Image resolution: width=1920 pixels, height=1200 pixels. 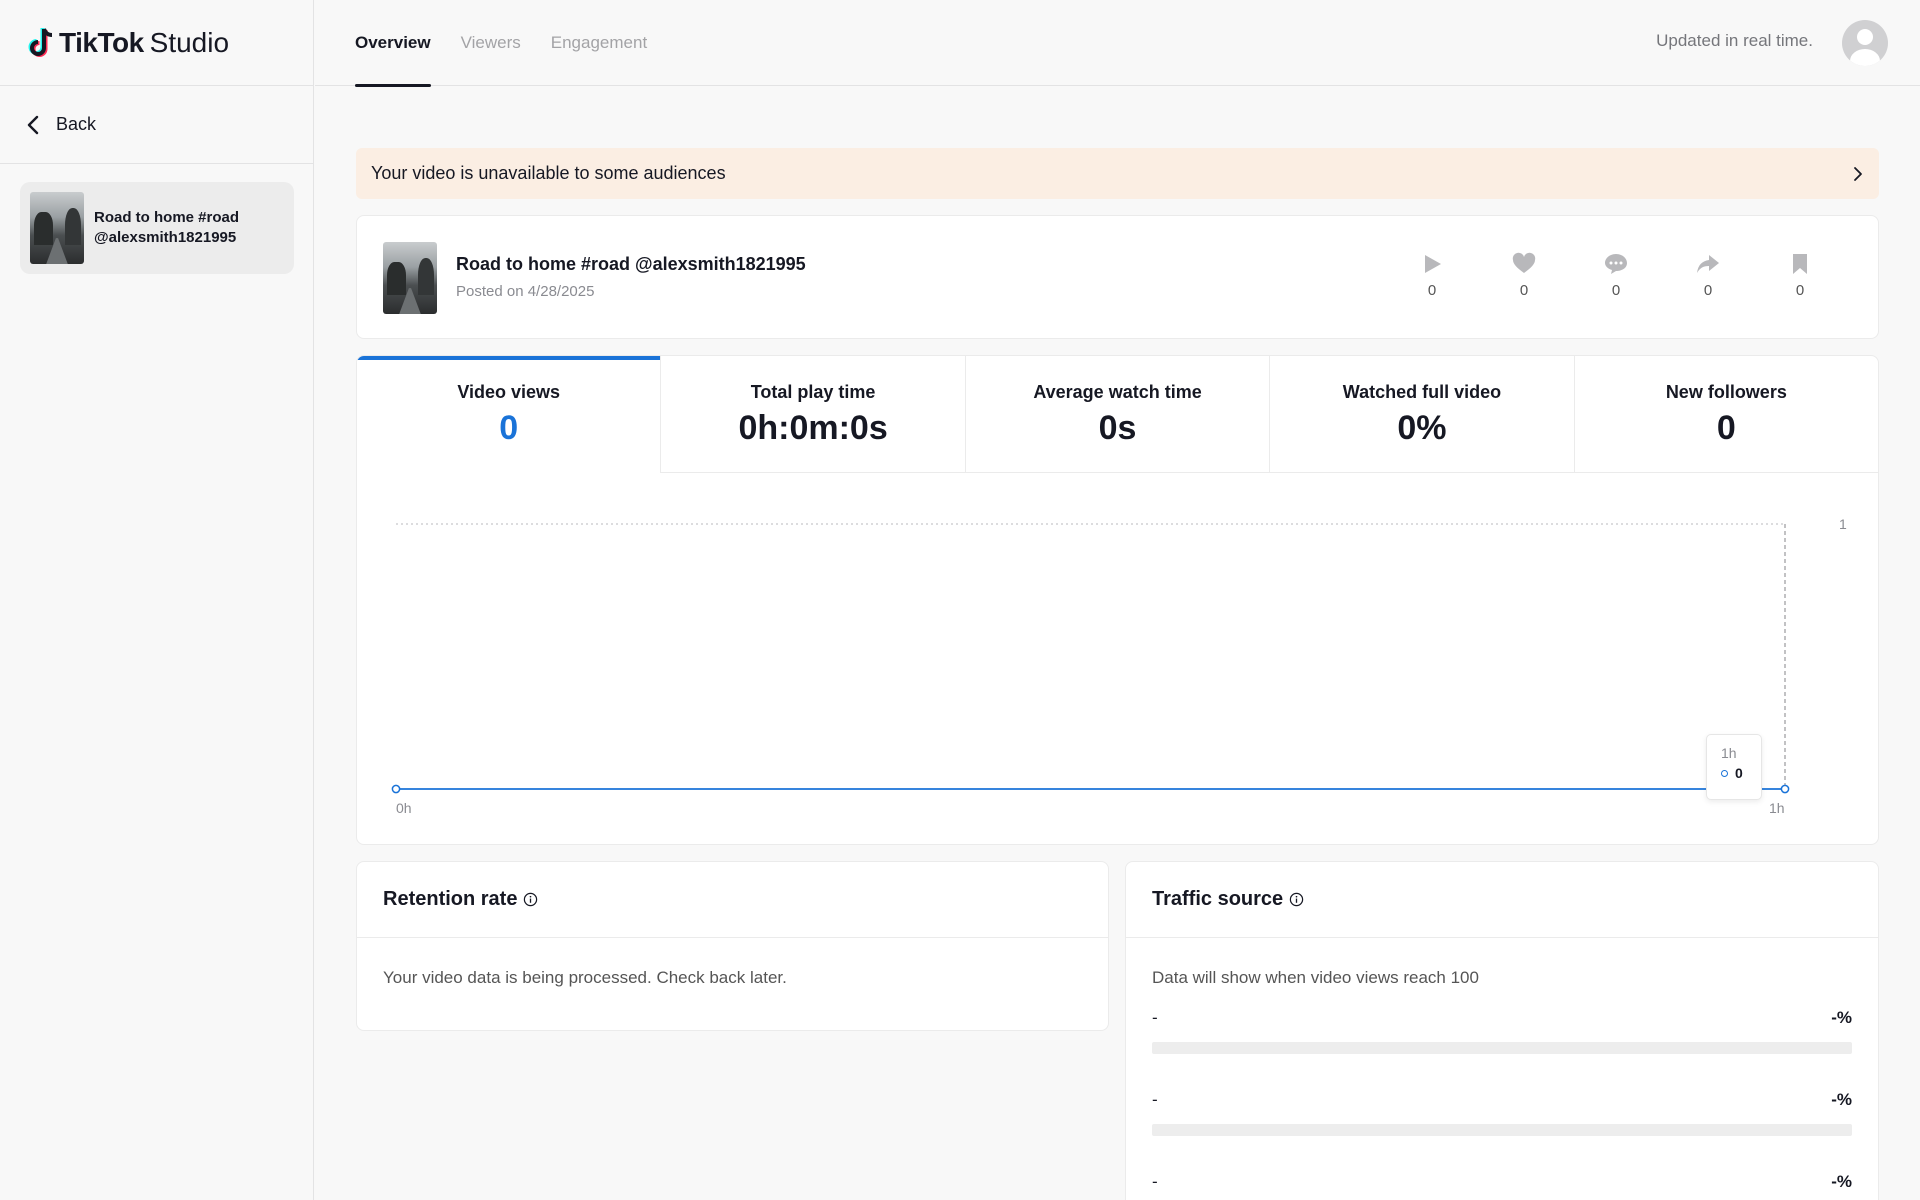 I want to click on posted-date: Posted on 4/28/2025, so click(x=525, y=291).